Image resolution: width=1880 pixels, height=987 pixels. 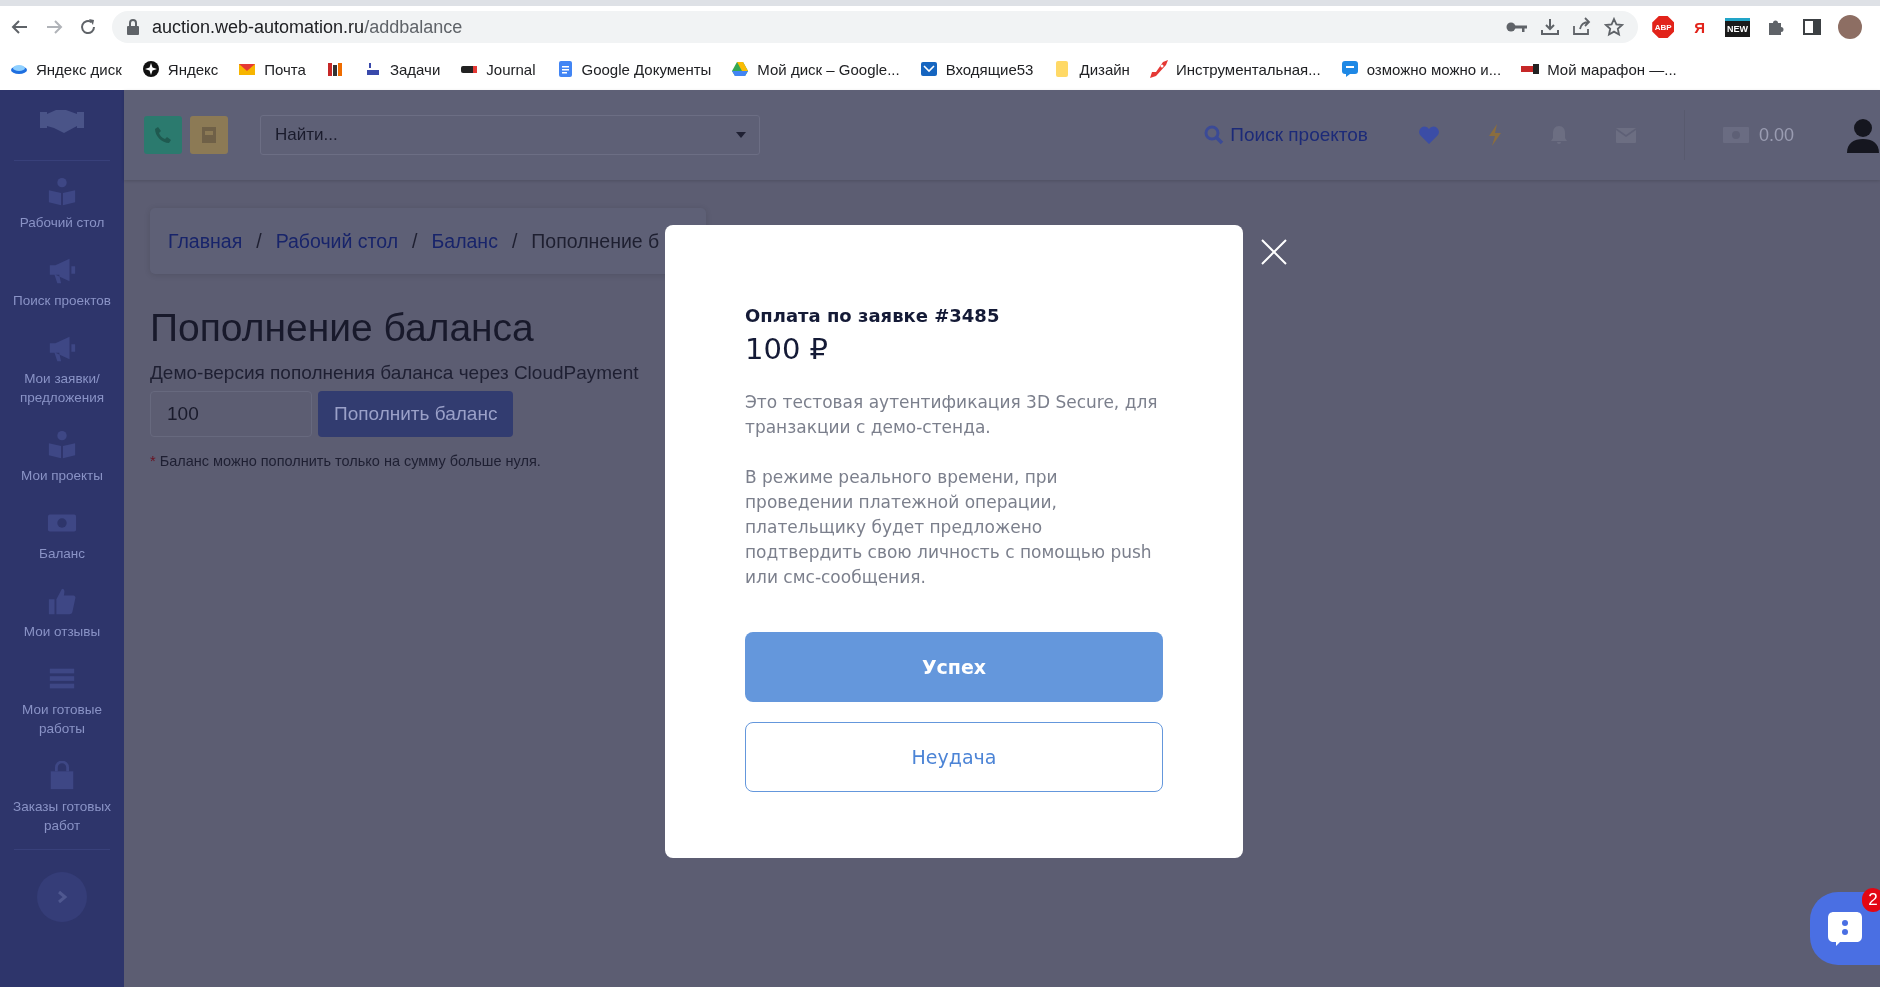 What do you see at coordinates (62, 719) in the screenshot?
I see `sidebar-item: Мои готовые работы` at bounding box center [62, 719].